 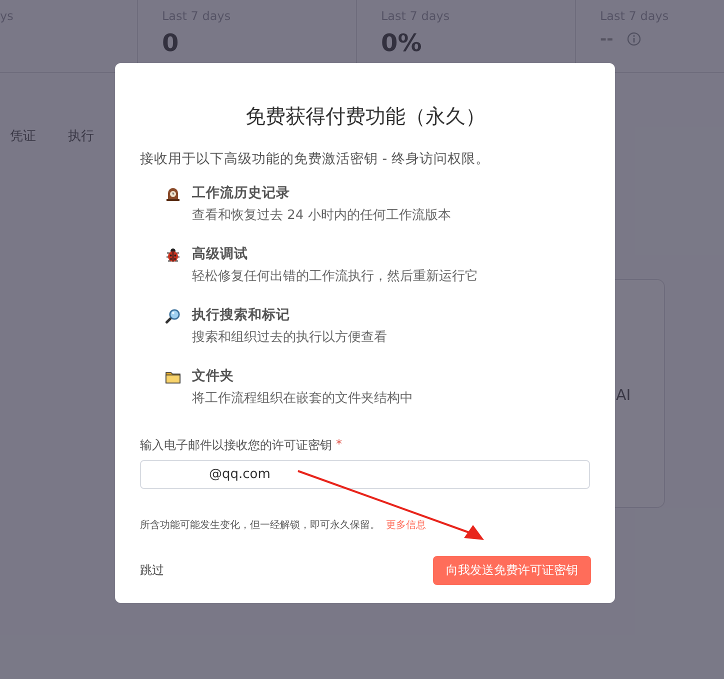 I want to click on clock-icon, so click(x=173, y=194).